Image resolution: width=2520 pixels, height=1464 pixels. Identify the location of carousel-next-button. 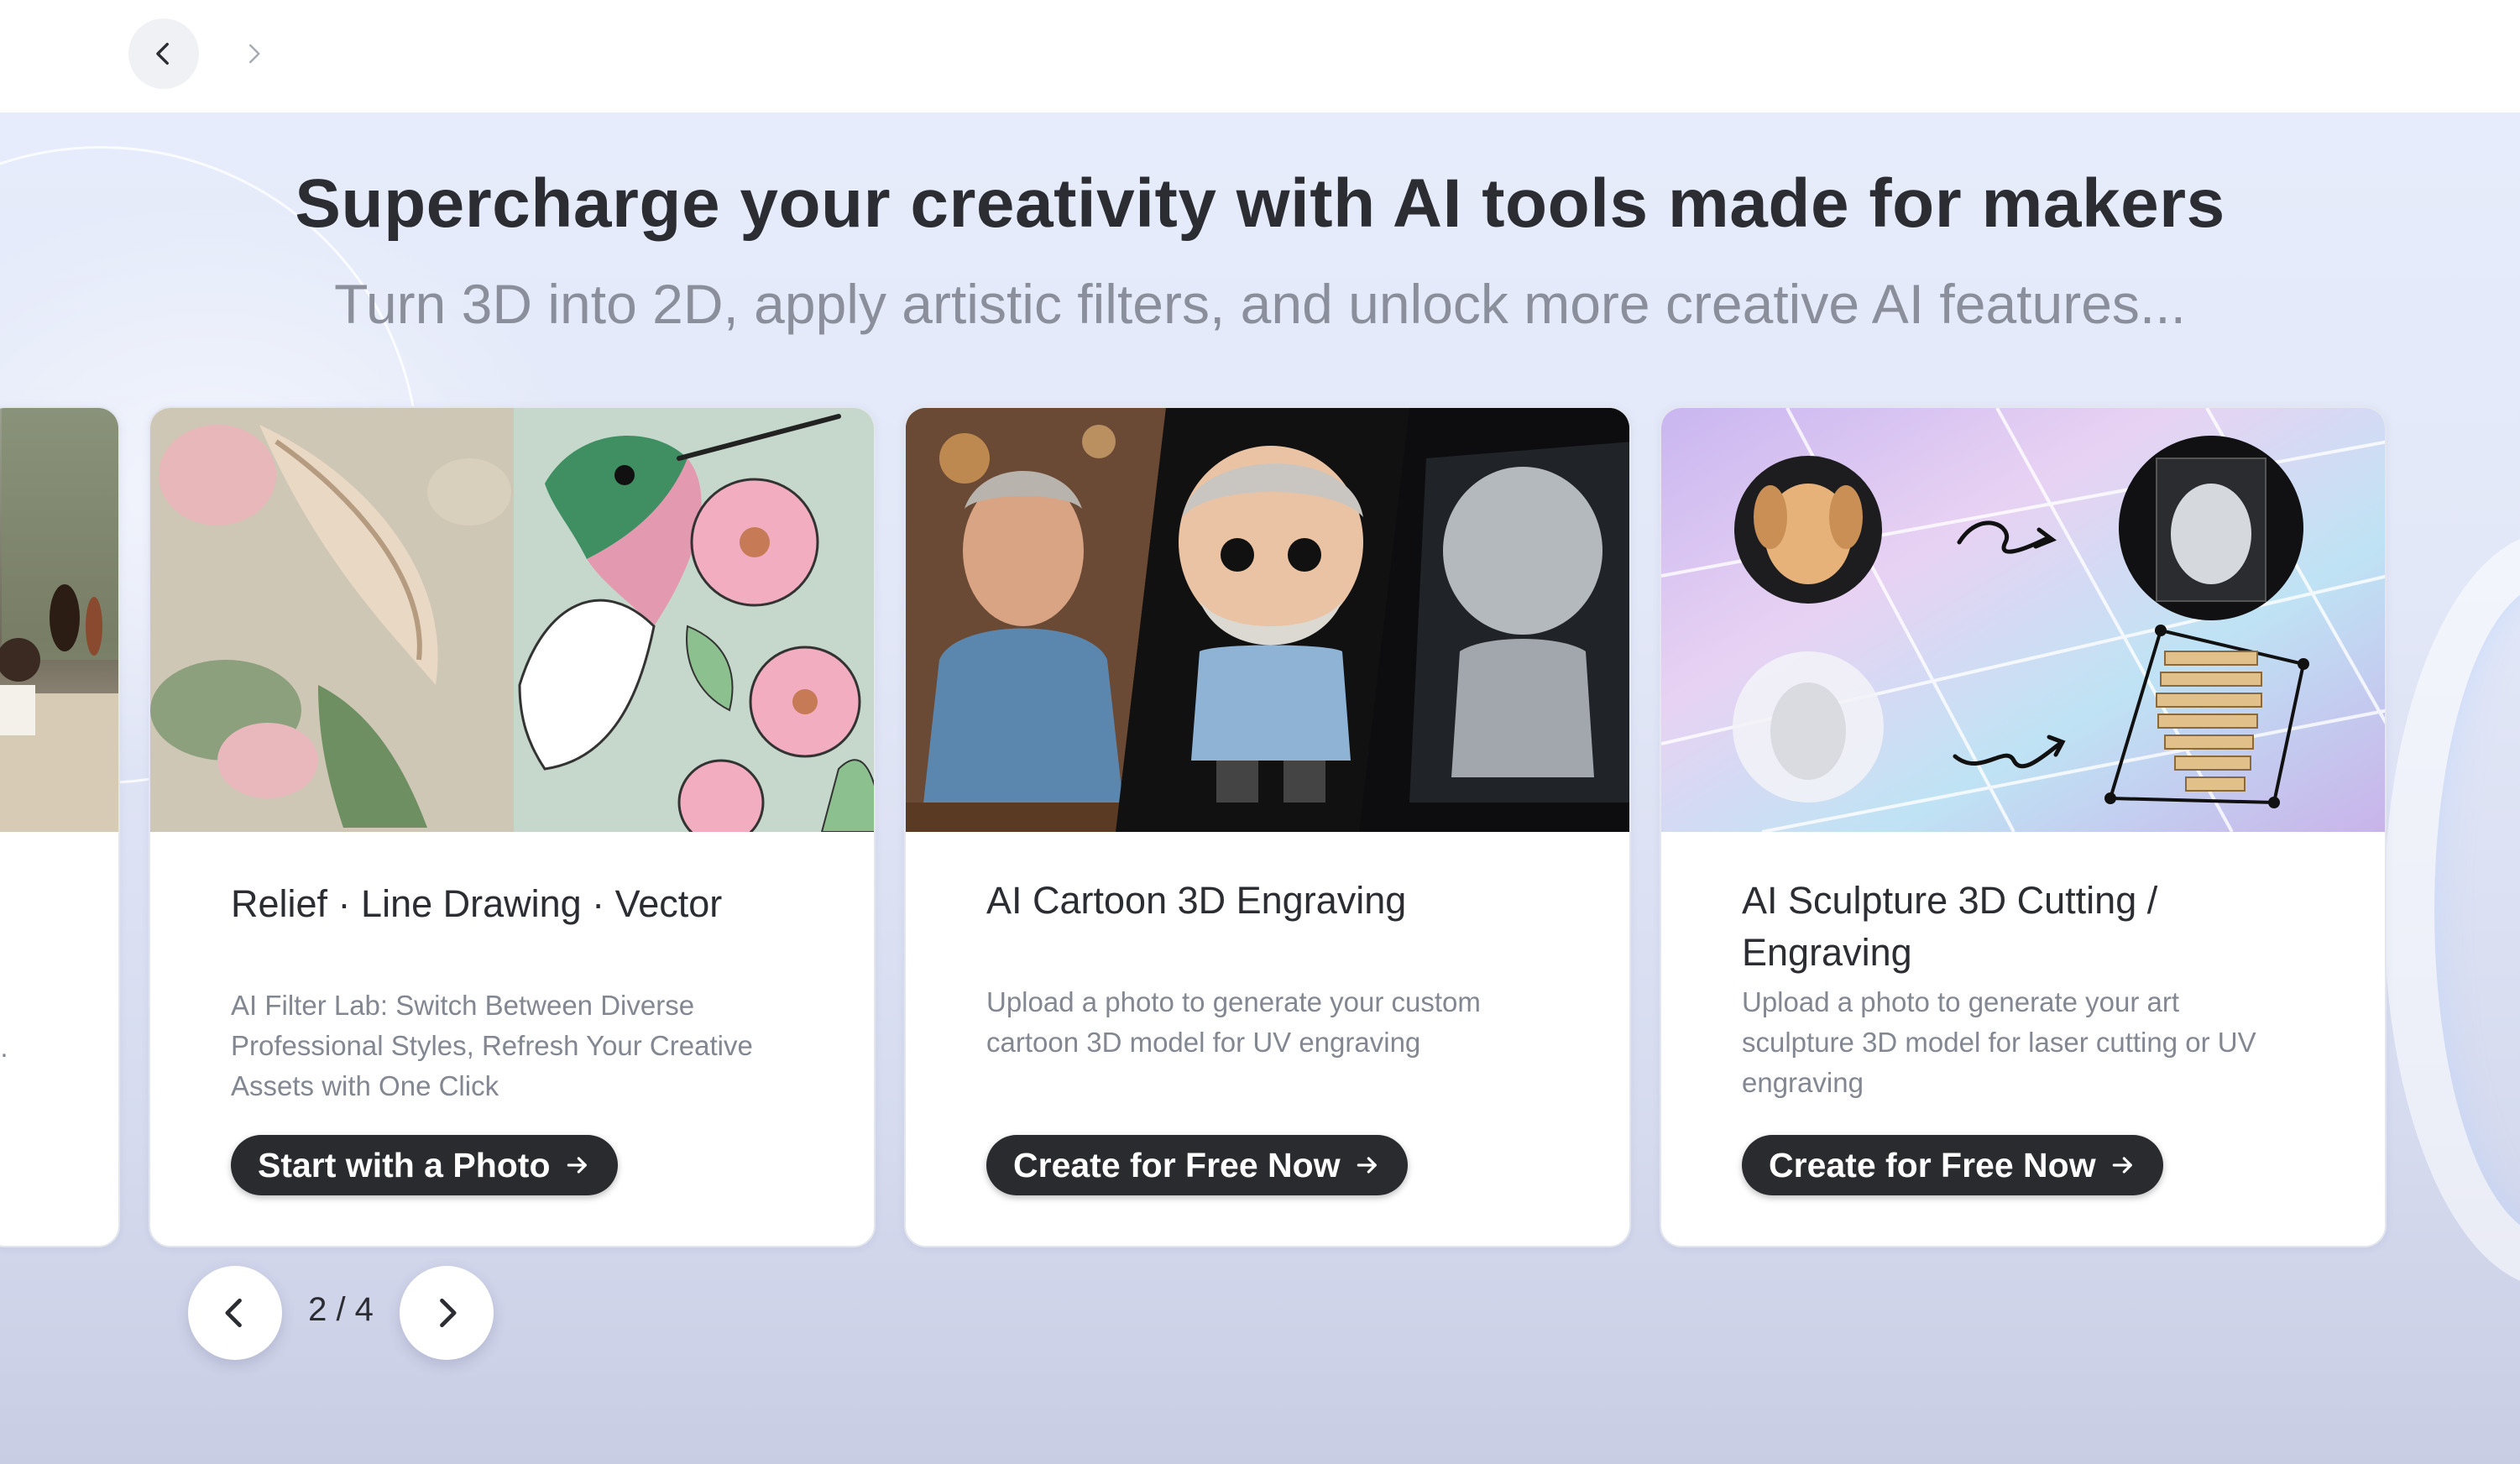
(447, 1313).